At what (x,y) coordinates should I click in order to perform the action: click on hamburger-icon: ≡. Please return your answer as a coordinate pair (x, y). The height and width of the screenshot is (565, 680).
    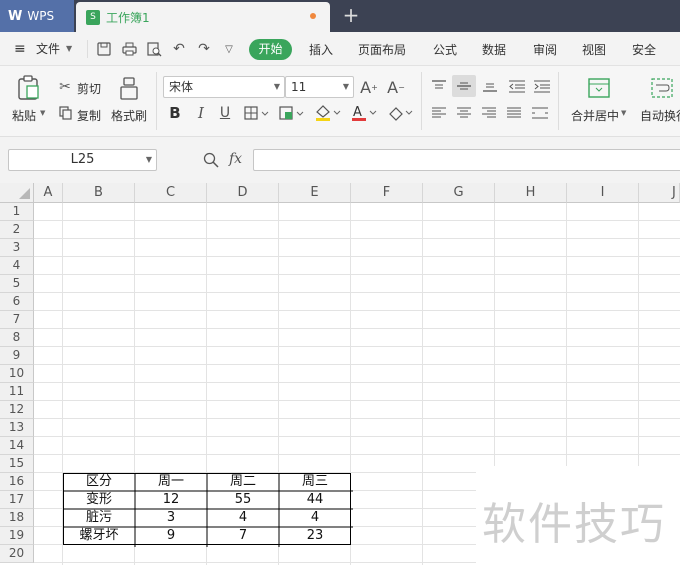
    Looking at the image, I should click on (20, 49).